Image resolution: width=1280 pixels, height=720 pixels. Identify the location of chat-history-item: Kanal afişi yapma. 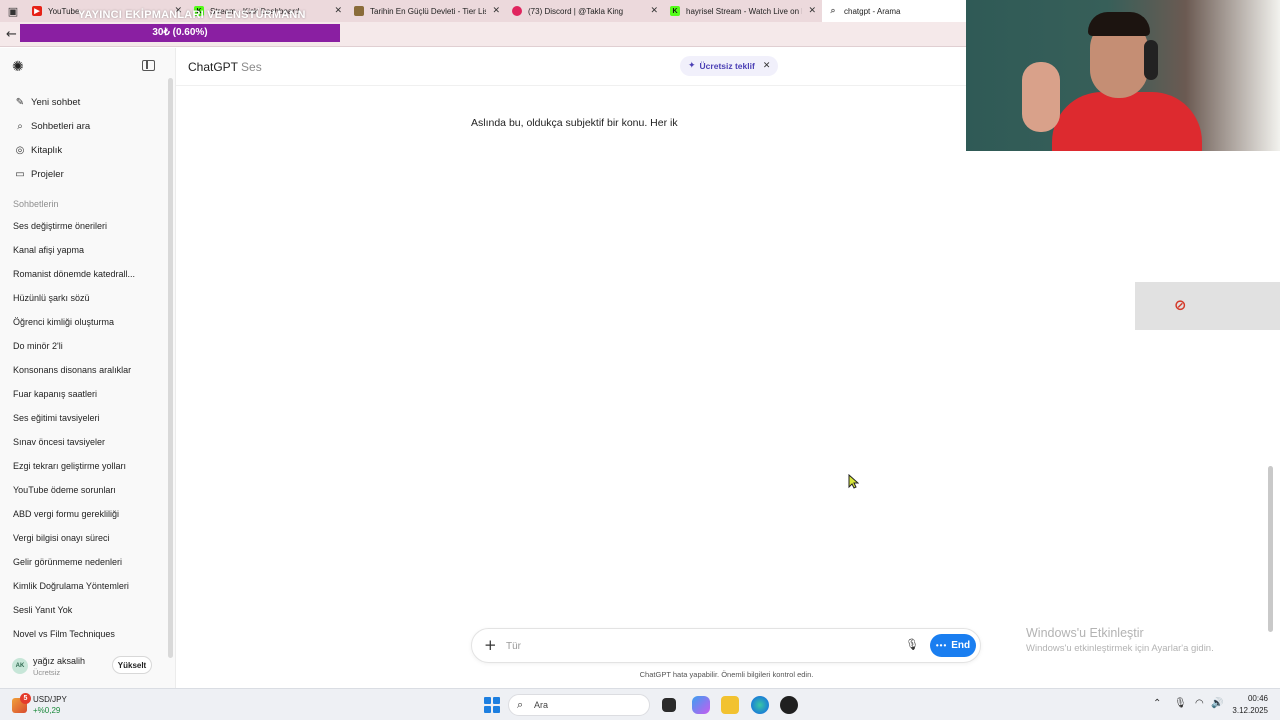
(83, 250).